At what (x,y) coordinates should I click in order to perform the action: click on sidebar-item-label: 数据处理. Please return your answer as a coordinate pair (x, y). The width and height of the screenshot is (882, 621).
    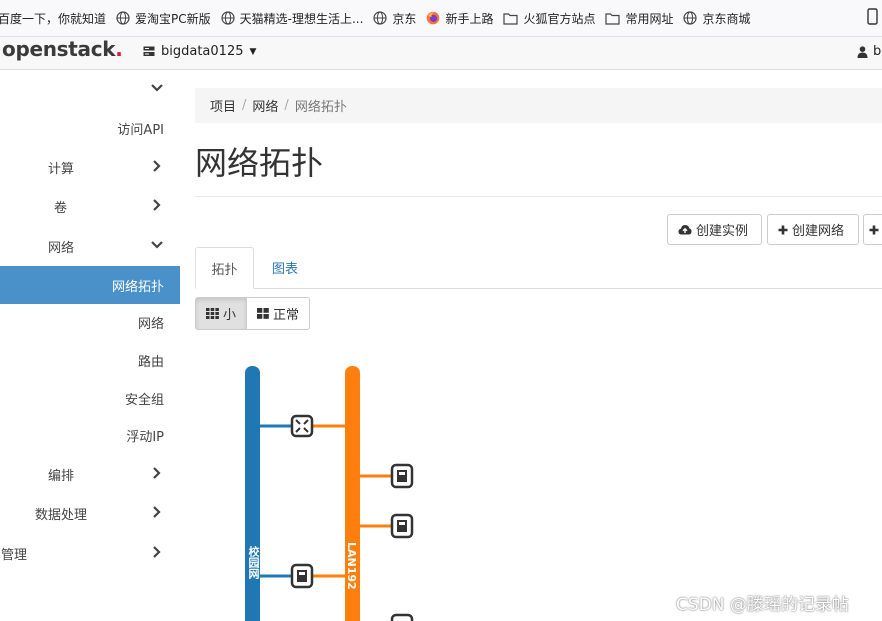
    Looking at the image, I should click on (61, 515).